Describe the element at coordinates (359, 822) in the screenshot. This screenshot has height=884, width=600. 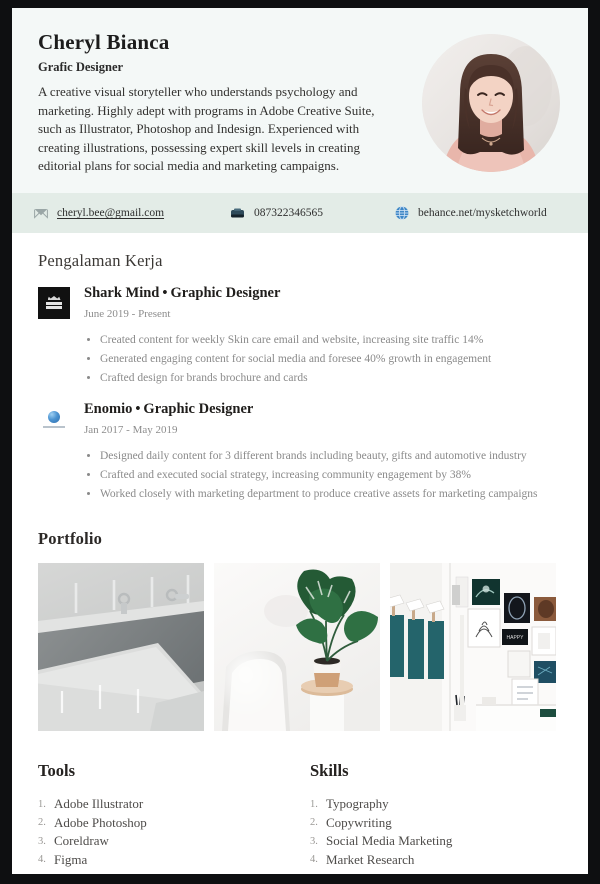
I see `skill-label: Copywriting` at that location.